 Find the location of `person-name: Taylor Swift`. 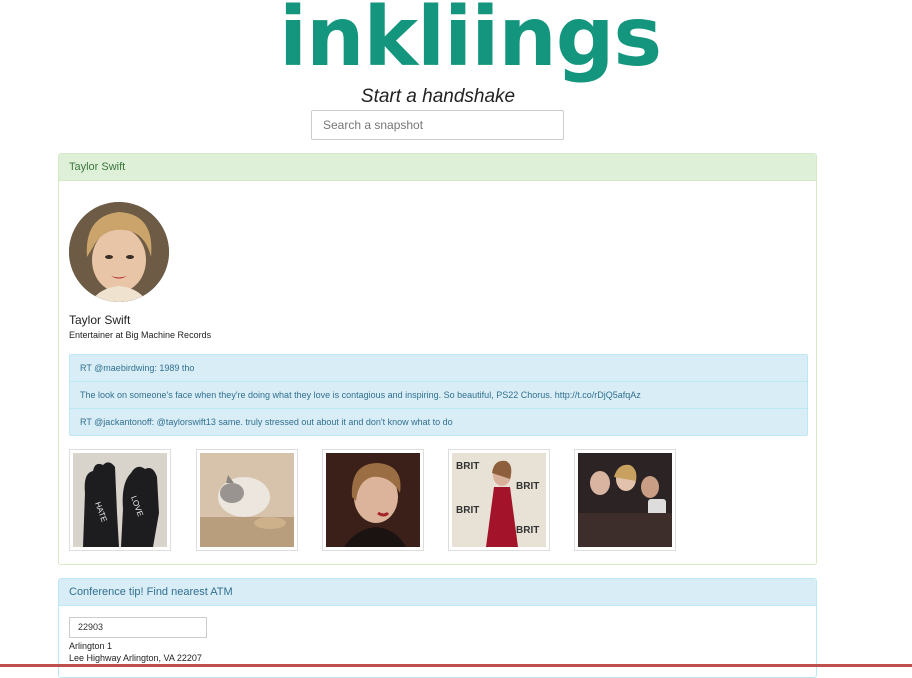

person-name: Taylor Swift is located at coordinates (100, 320).